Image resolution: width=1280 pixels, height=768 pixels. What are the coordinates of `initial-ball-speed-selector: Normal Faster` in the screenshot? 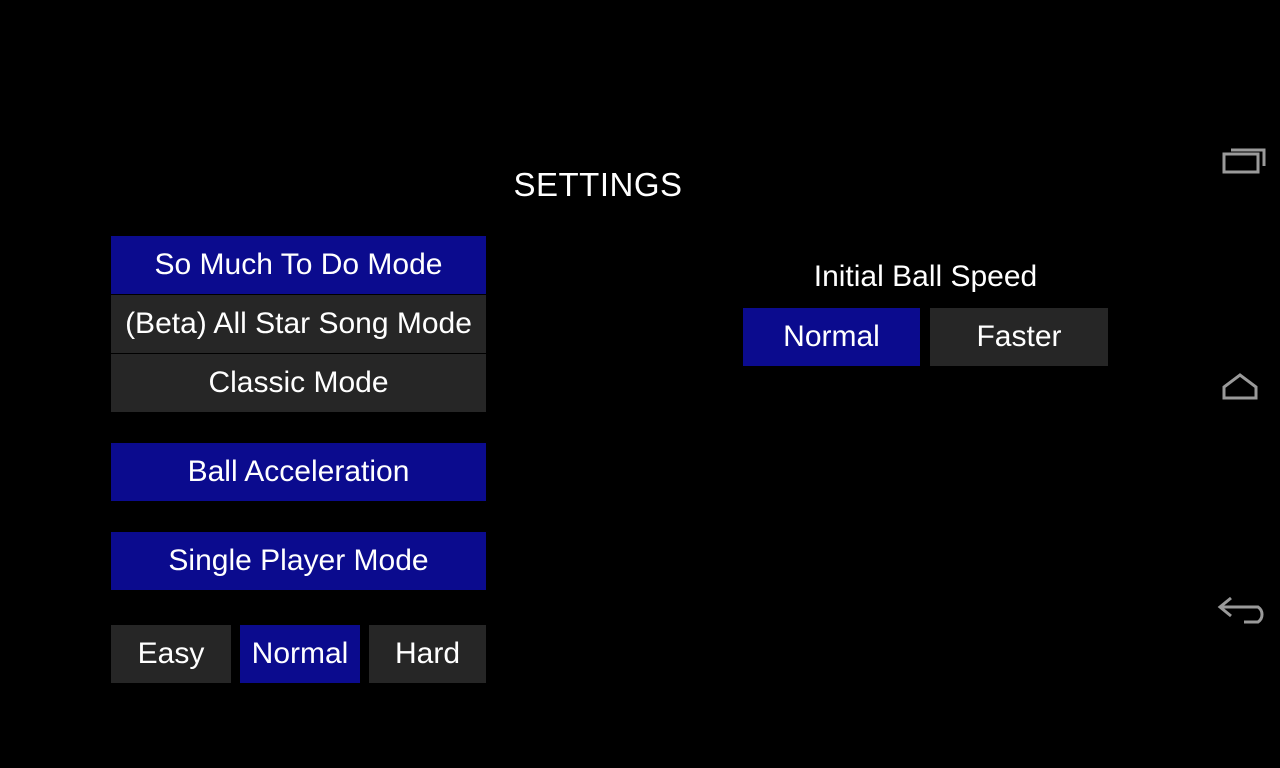 It's located at (925, 337).